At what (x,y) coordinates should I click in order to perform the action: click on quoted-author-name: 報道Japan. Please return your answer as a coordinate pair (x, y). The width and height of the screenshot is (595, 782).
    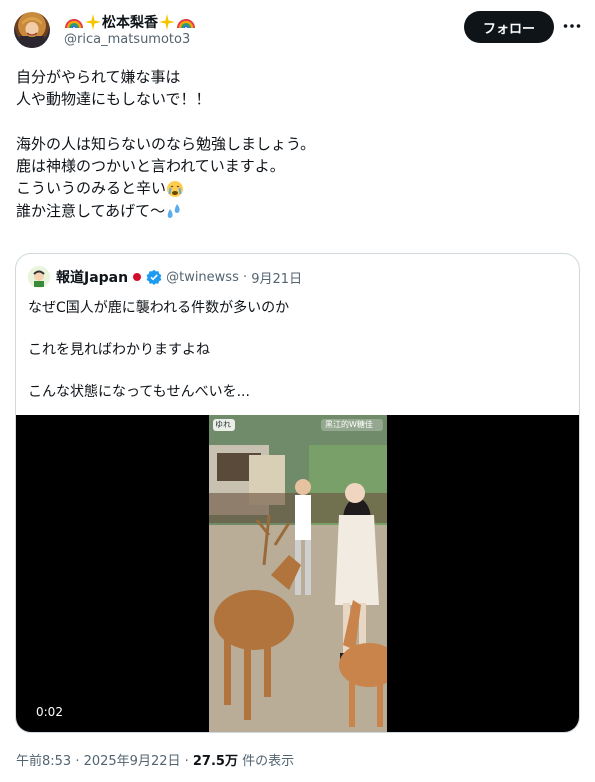
    Looking at the image, I should click on (92, 277).